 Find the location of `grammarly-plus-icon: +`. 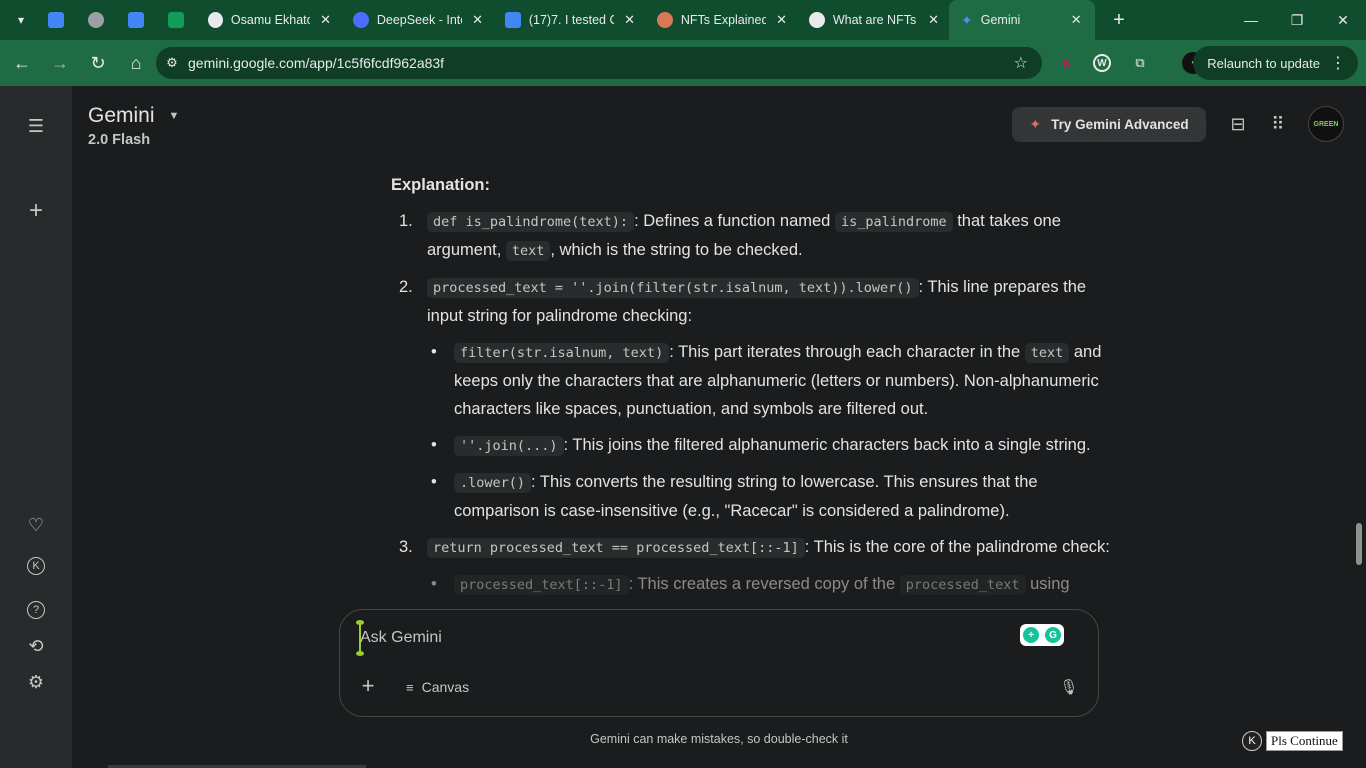

grammarly-plus-icon: + is located at coordinates (1031, 635).